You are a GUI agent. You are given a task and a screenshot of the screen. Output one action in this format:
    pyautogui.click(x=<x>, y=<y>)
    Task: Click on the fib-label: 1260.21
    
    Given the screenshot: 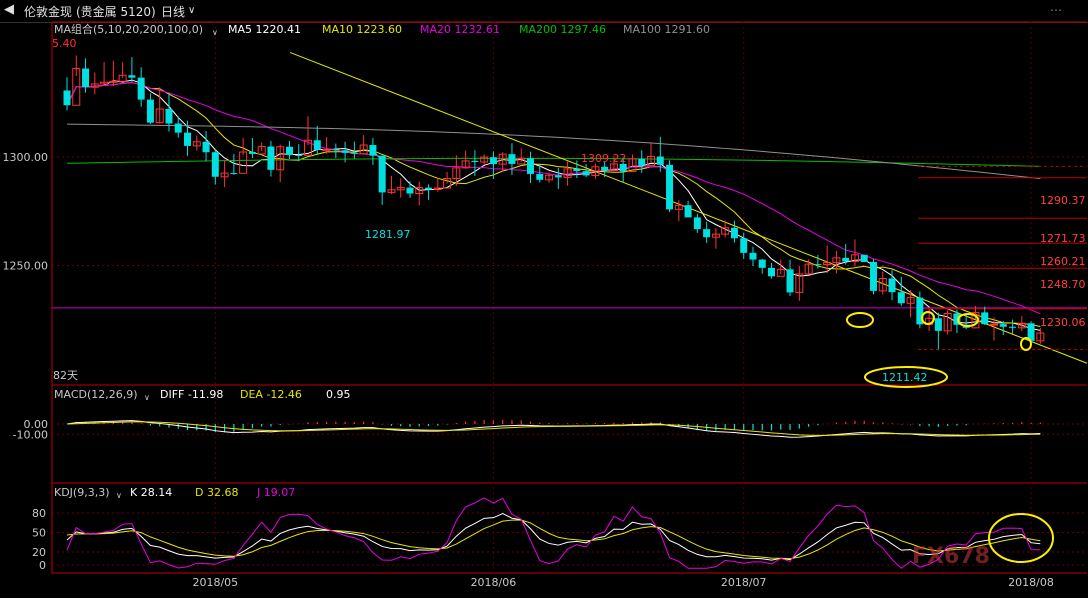 What is the action you would take?
    pyautogui.click(x=1063, y=261)
    